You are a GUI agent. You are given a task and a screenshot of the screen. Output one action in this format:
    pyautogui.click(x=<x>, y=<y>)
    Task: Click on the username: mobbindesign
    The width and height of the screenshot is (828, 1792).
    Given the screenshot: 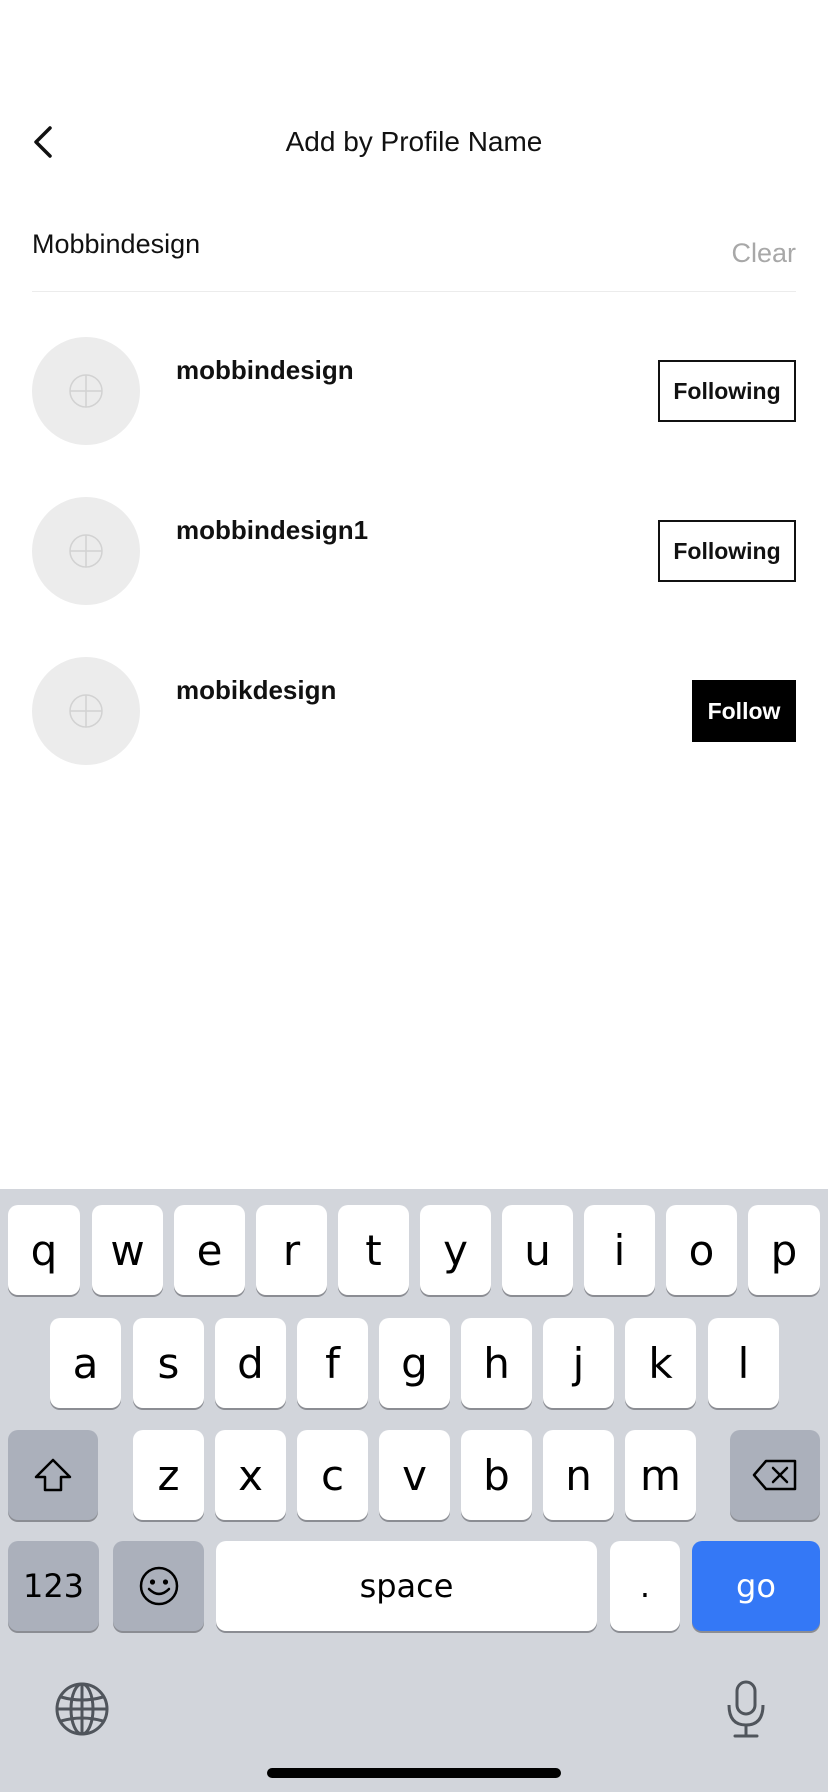 What is the action you would take?
    pyautogui.click(x=265, y=370)
    